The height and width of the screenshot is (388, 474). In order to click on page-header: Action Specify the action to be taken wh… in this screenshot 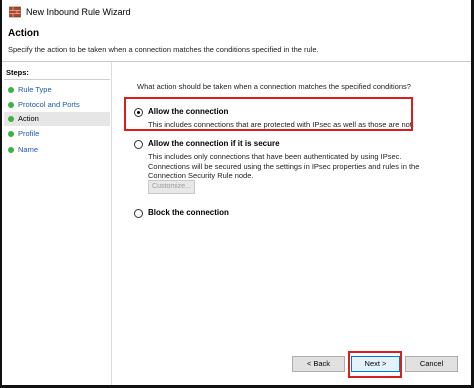, I will do `click(236, 43)`.